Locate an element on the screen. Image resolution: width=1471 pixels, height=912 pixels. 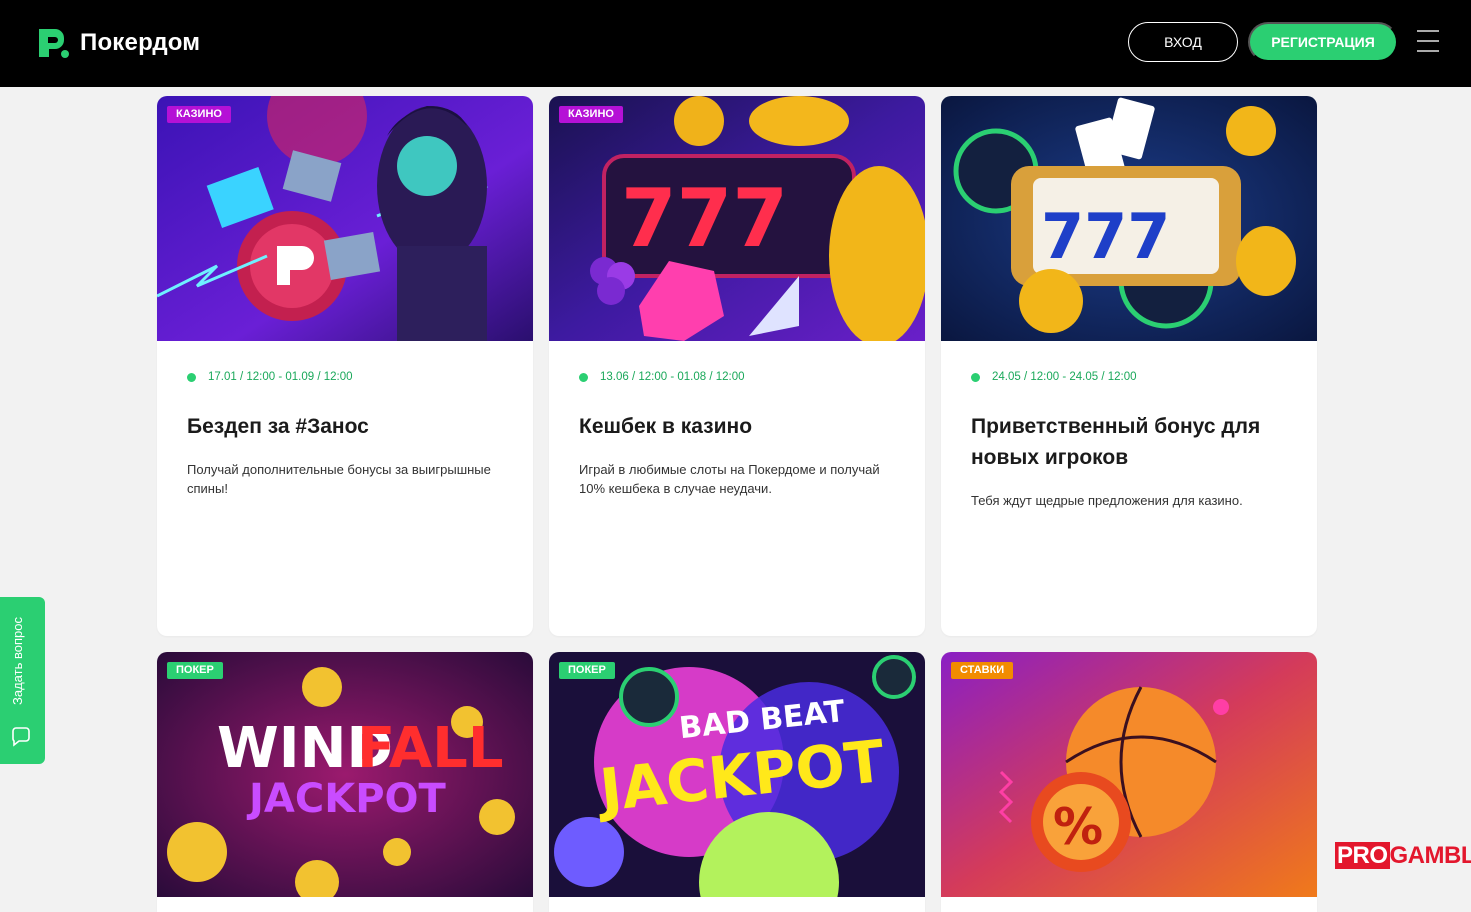
promo-title: Кешбек в казино is located at coordinates (737, 426).